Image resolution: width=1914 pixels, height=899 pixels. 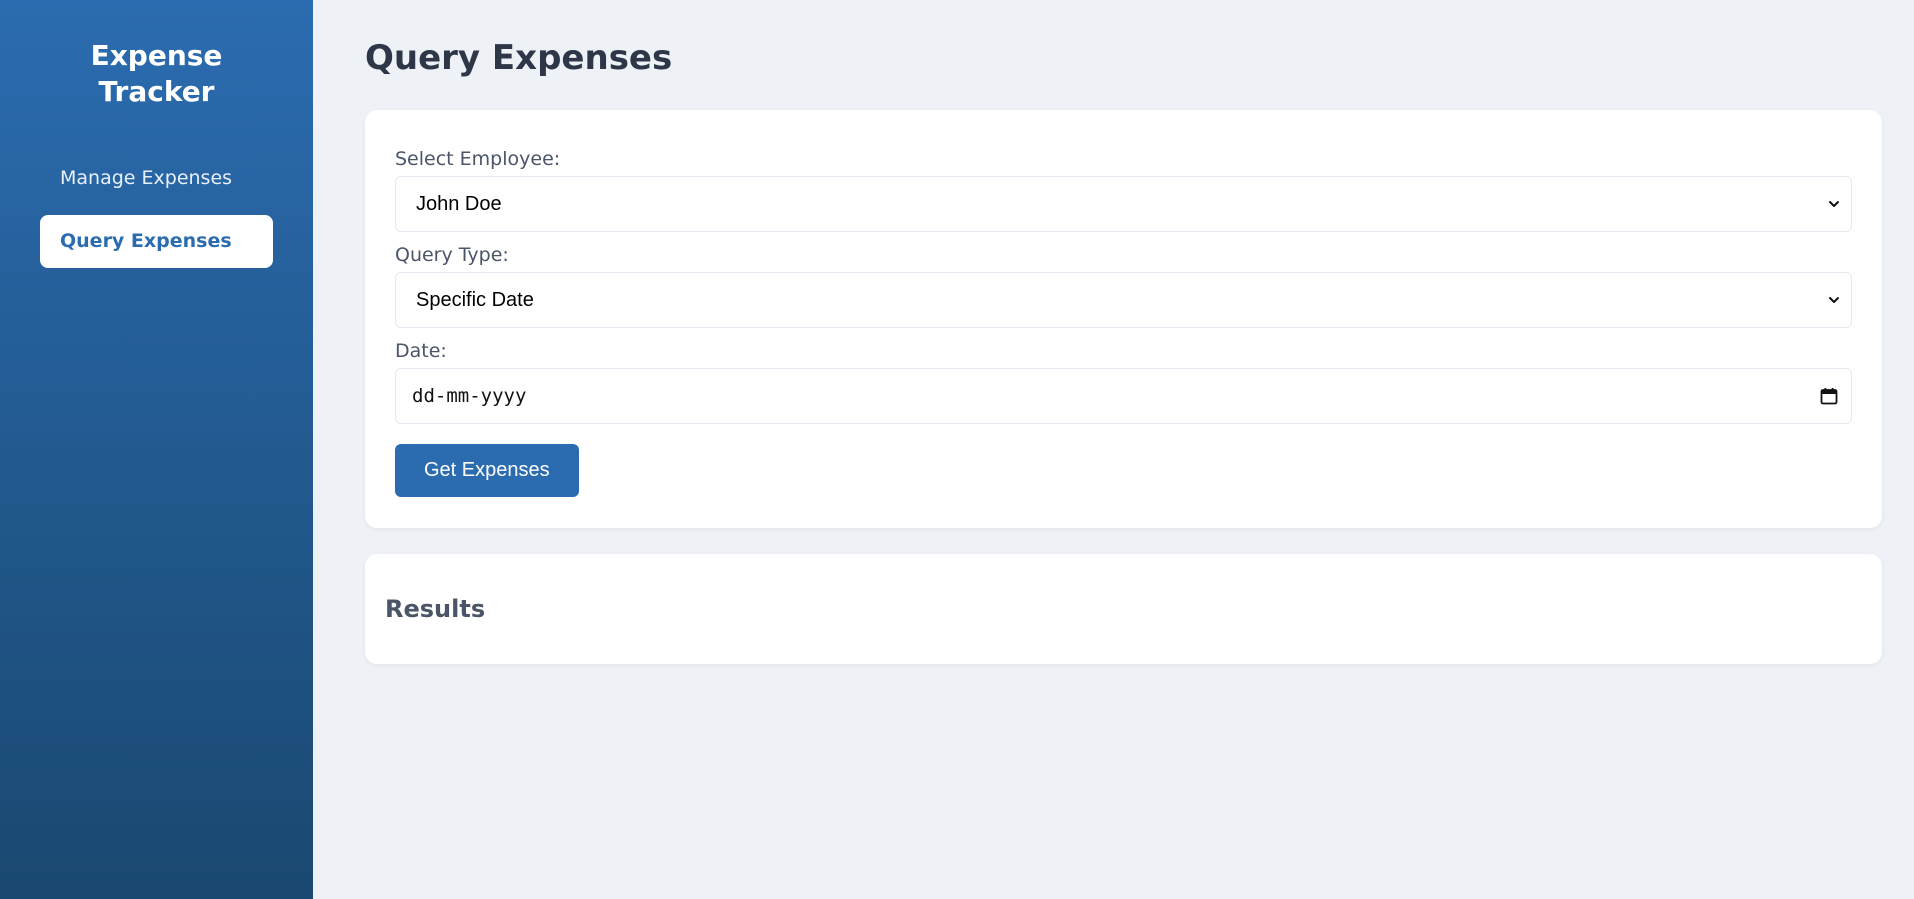 I want to click on date-input: dd-mm-yyyy, so click(x=1123, y=396).